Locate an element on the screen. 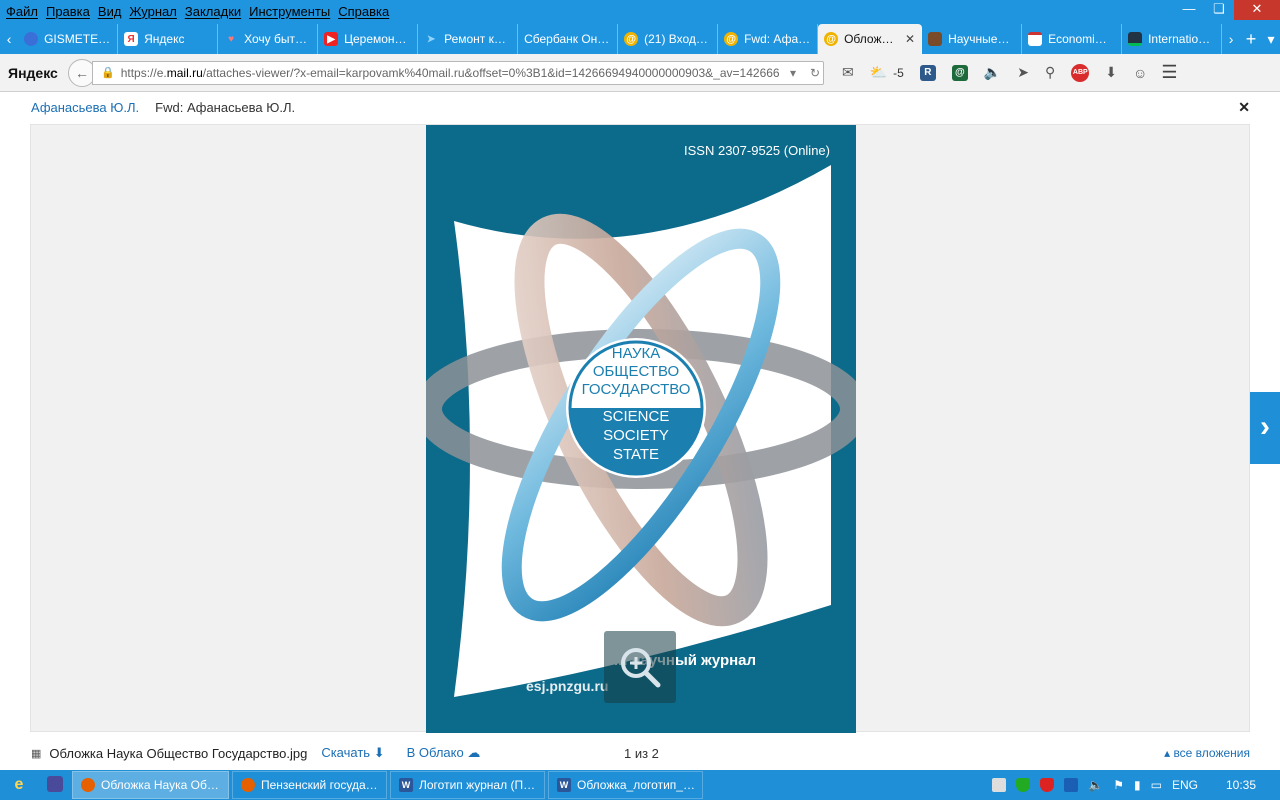  all-attachments-label: все вложения is located at coordinates (1211, 753).